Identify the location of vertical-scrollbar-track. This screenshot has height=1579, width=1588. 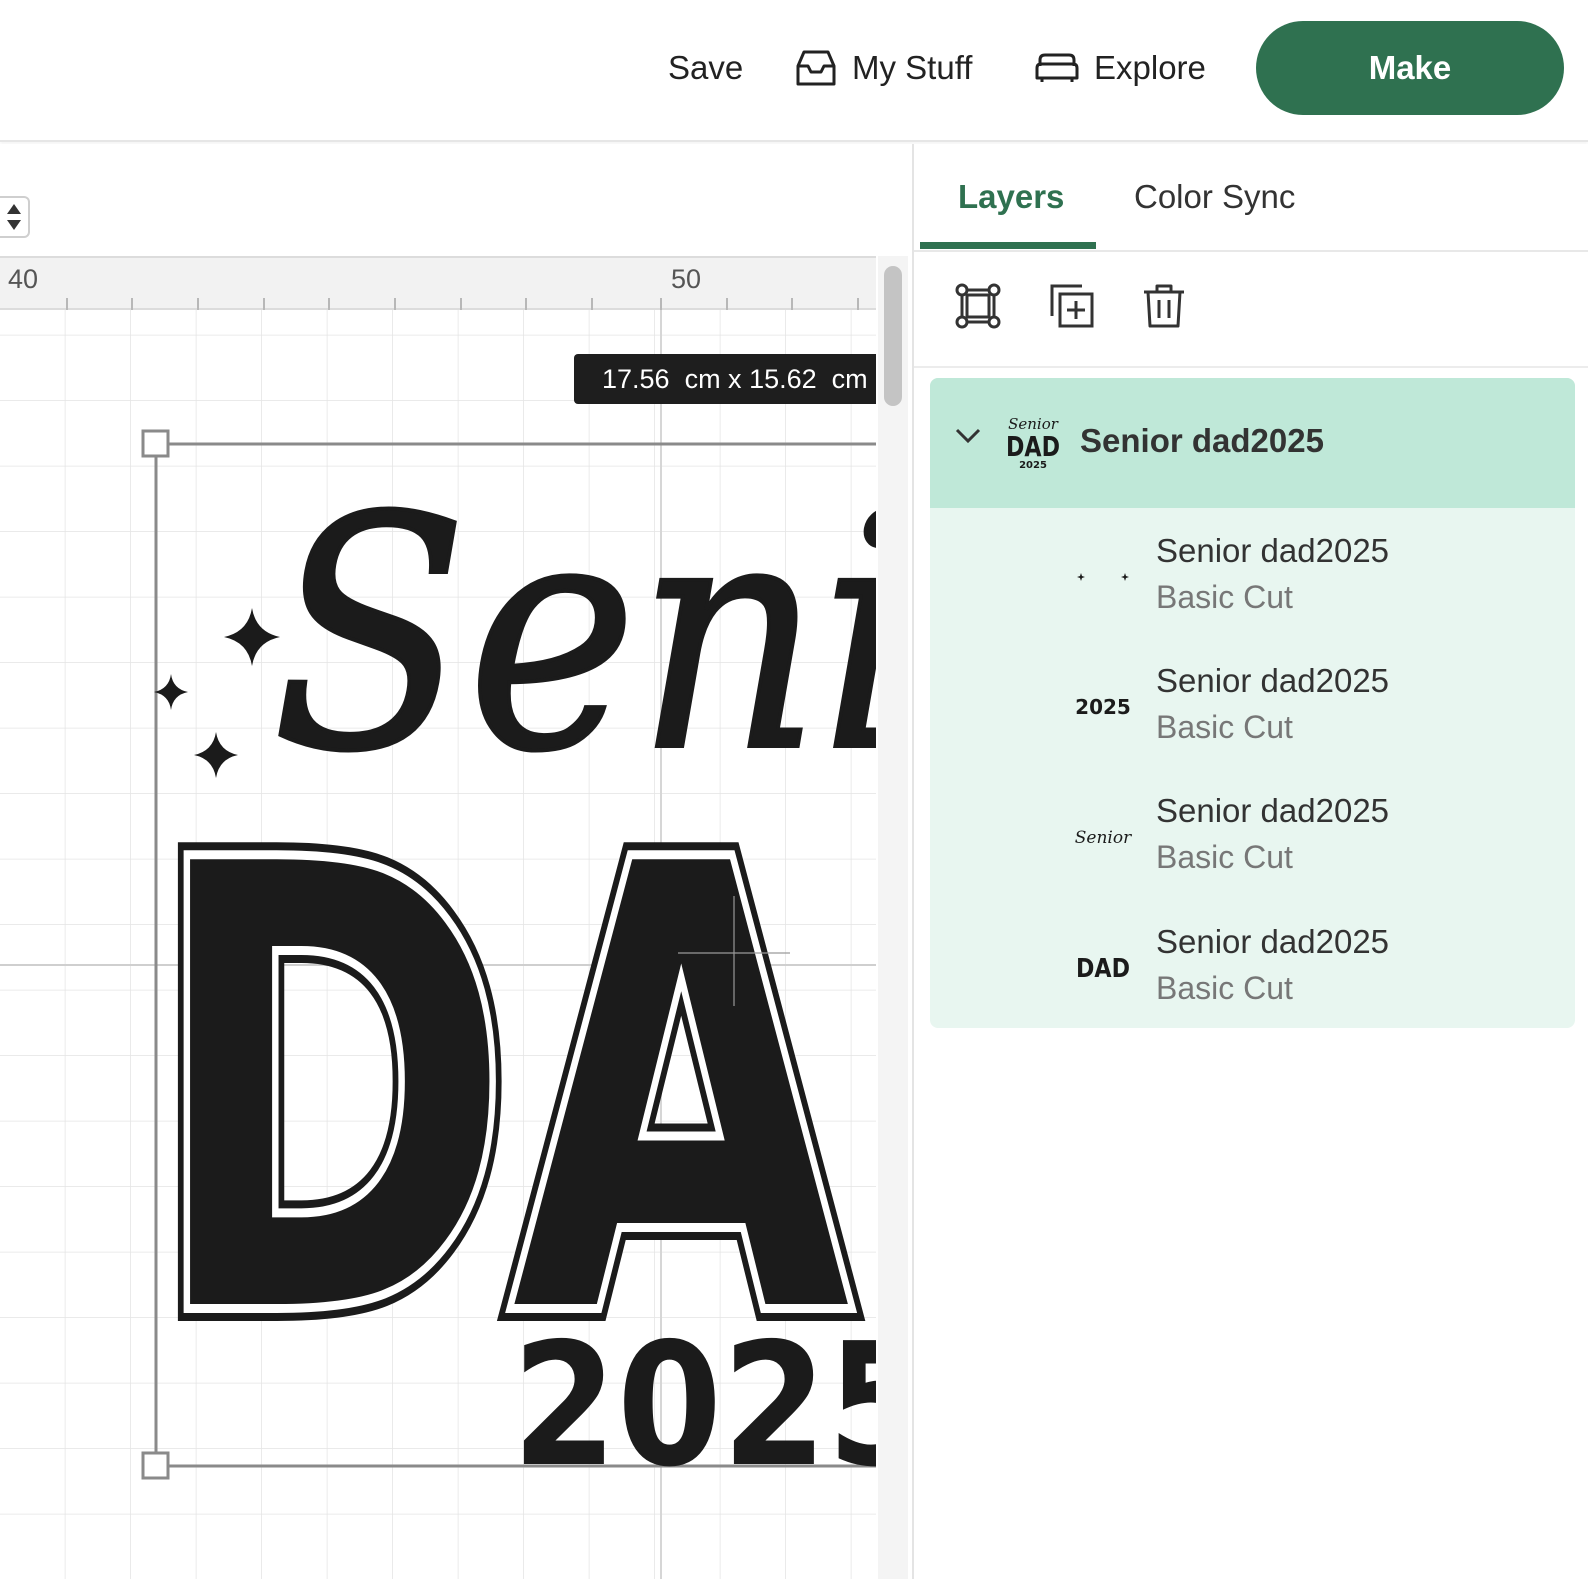
(893, 917).